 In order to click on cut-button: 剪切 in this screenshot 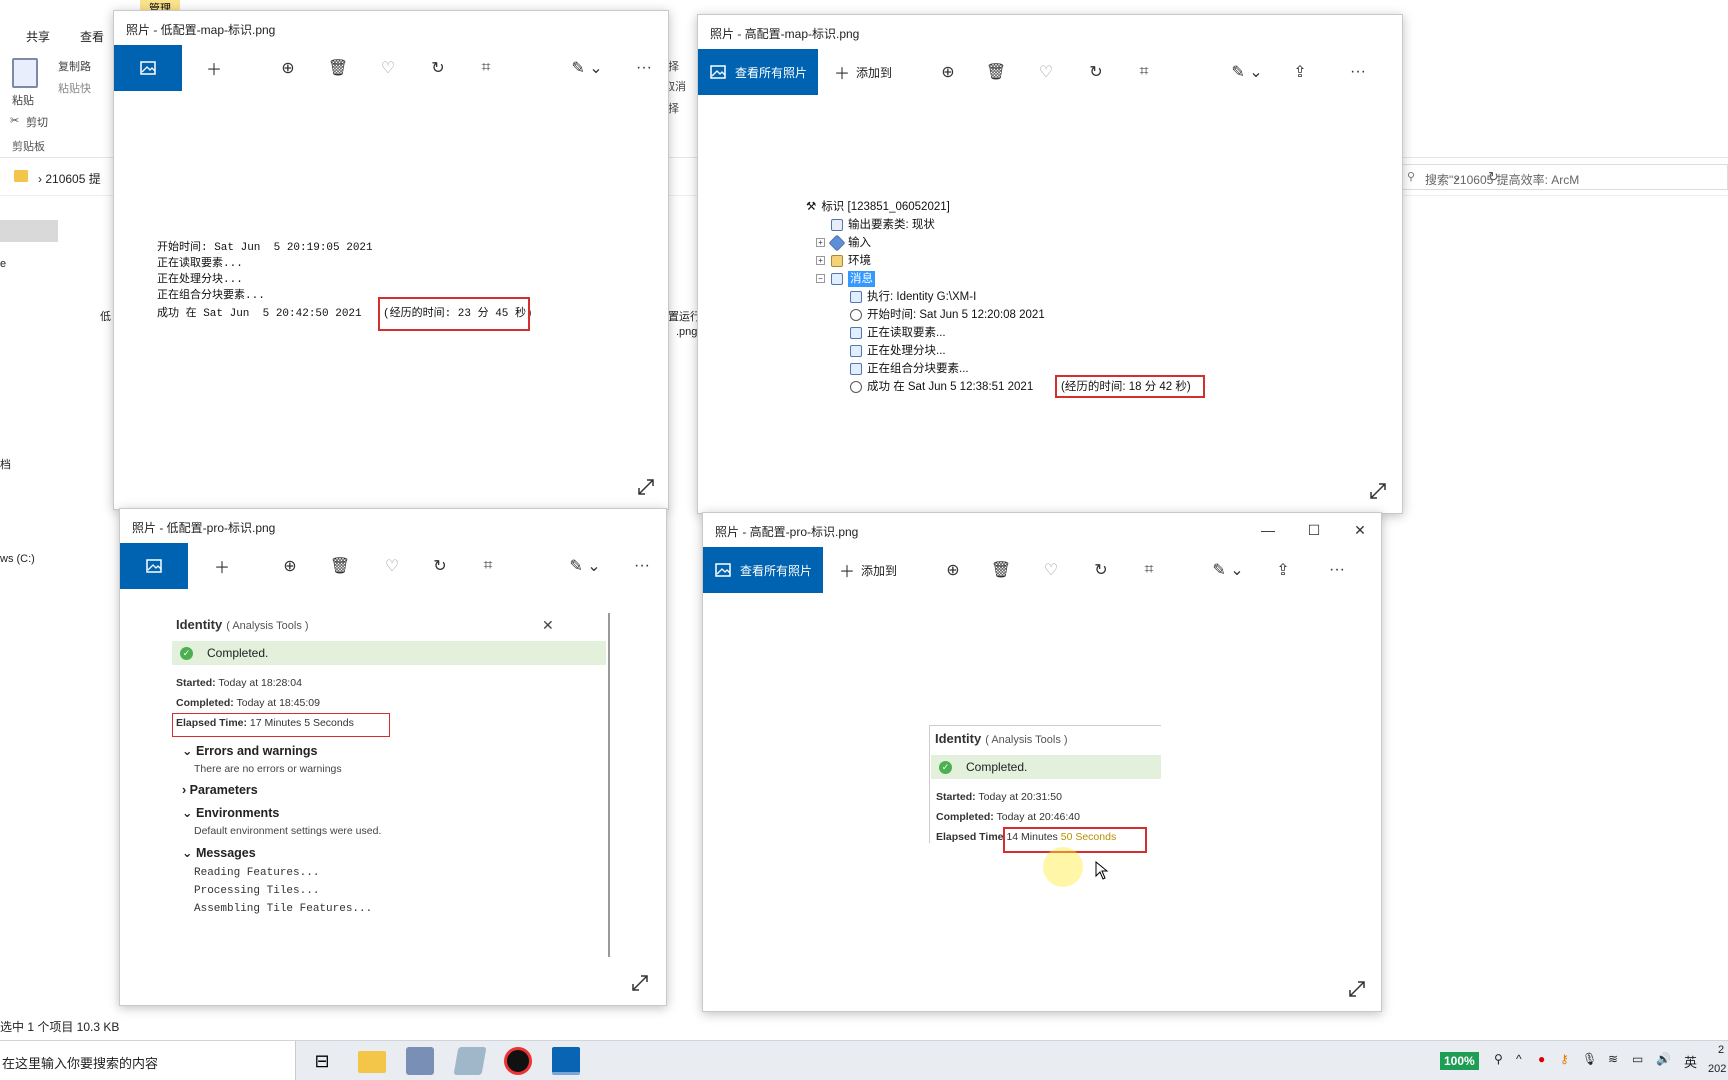, I will do `click(37, 122)`.